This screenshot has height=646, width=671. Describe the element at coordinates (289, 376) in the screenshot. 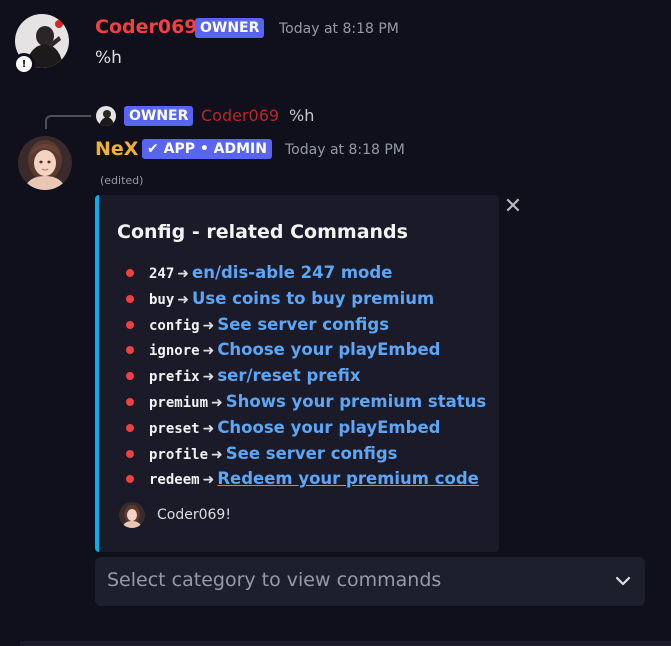

I see `command-description: ser/reset prefix` at that location.